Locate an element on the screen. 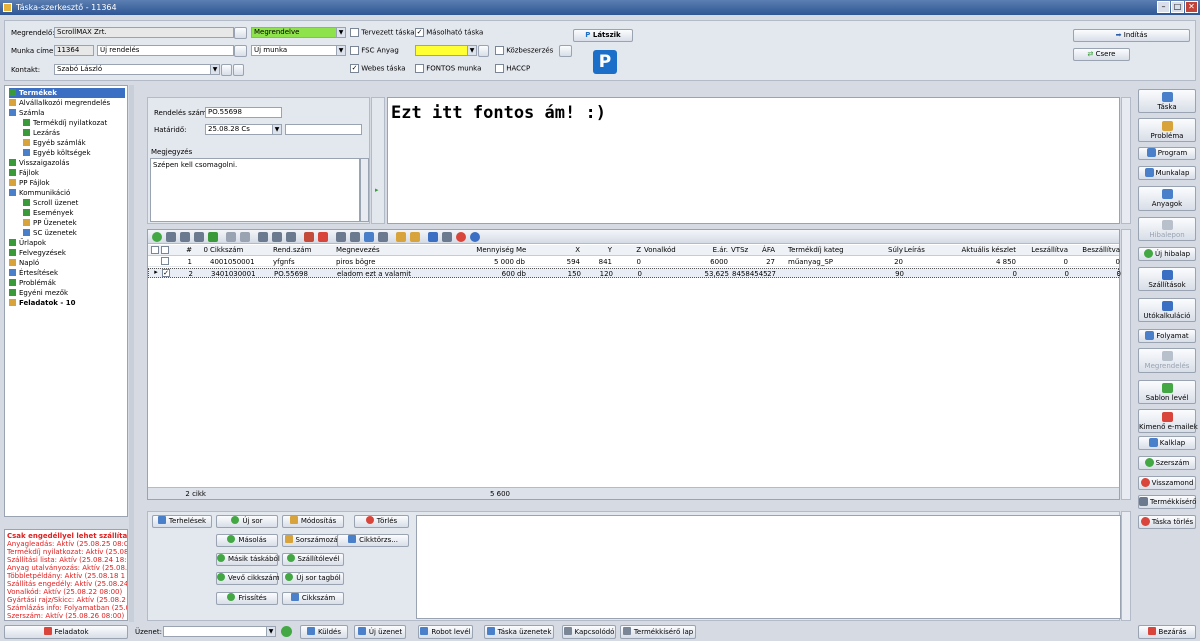 The height and width of the screenshot is (641, 1200). help-icon is located at coordinates (475, 237).